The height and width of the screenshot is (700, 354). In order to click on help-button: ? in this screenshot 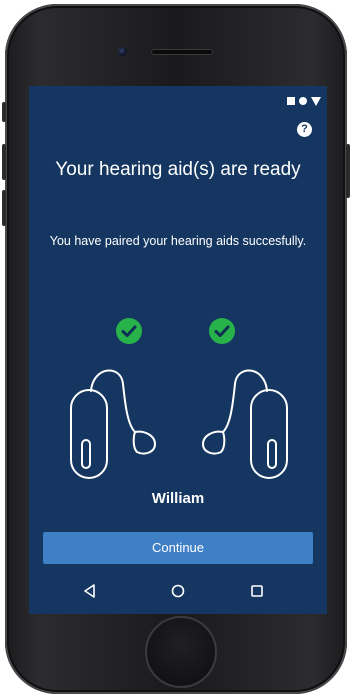, I will do `click(304, 129)`.